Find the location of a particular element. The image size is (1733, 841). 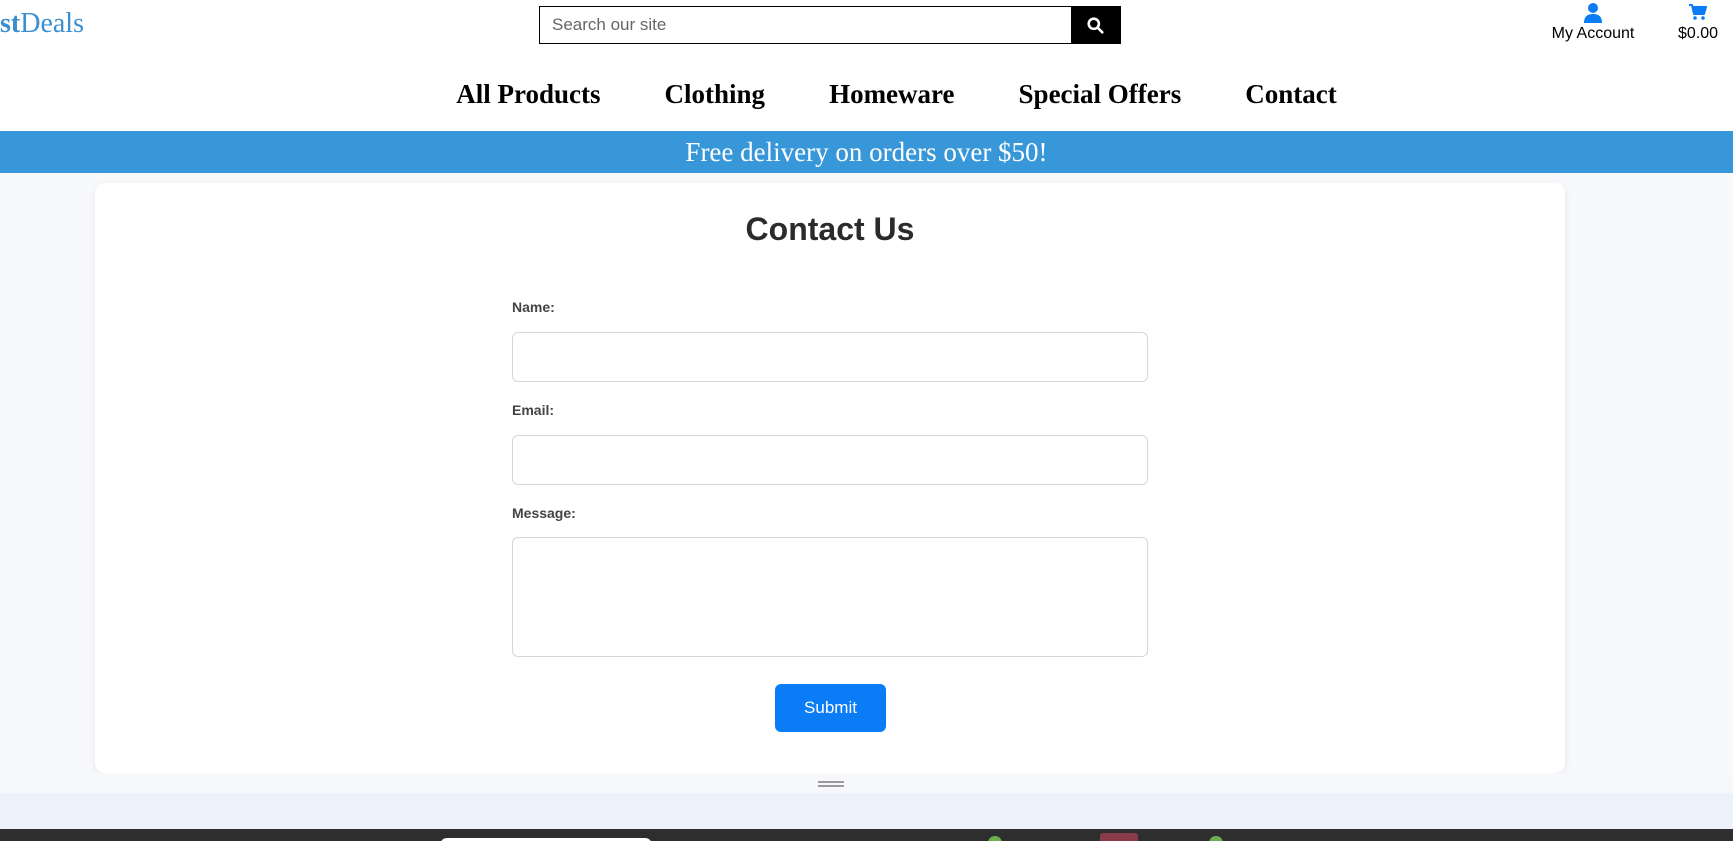

user-icon is located at coordinates (1593, 13).